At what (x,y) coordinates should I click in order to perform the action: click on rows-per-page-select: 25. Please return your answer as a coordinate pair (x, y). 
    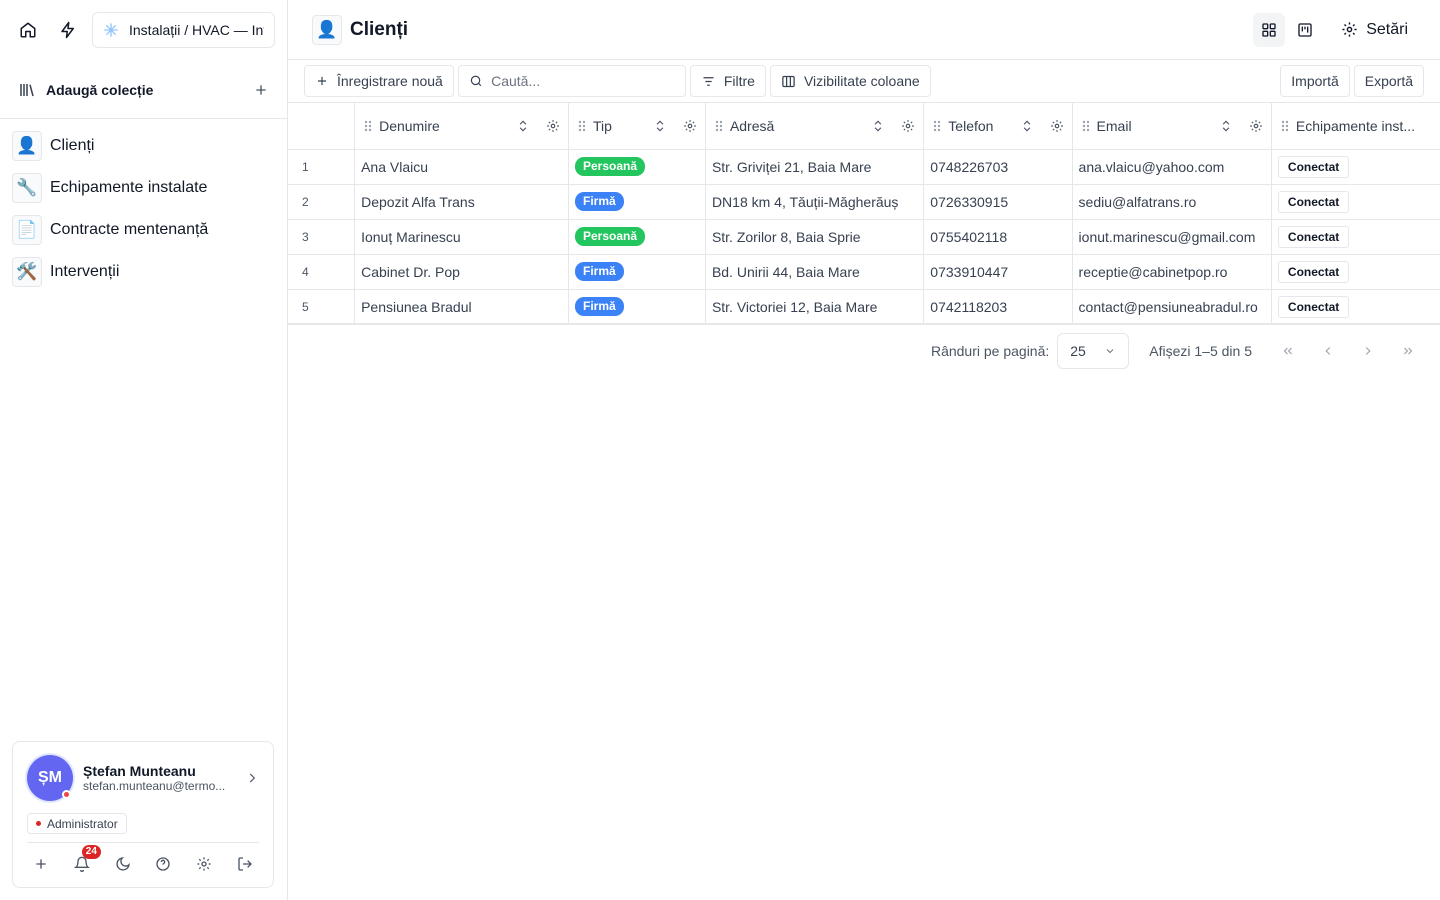
    Looking at the image, I should click on (1093, 351).